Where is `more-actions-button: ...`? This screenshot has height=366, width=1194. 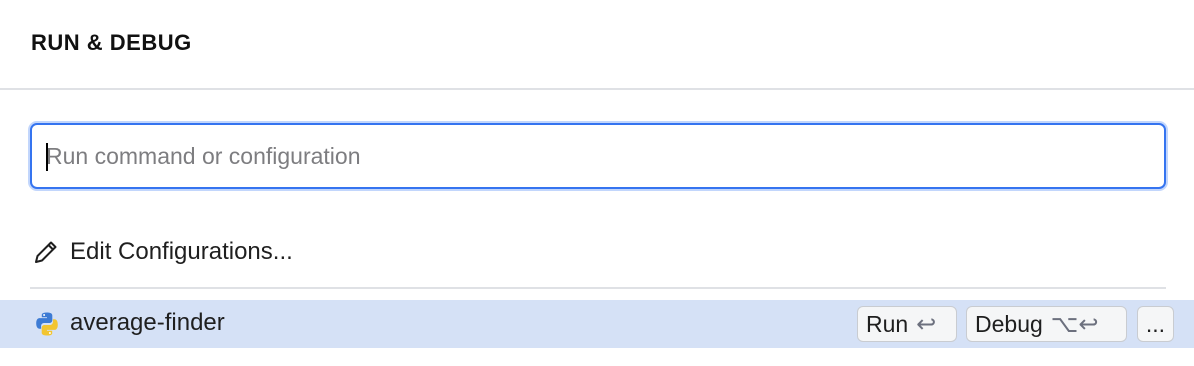
more-actions-button: ... is located at coordinates (1155, 324).